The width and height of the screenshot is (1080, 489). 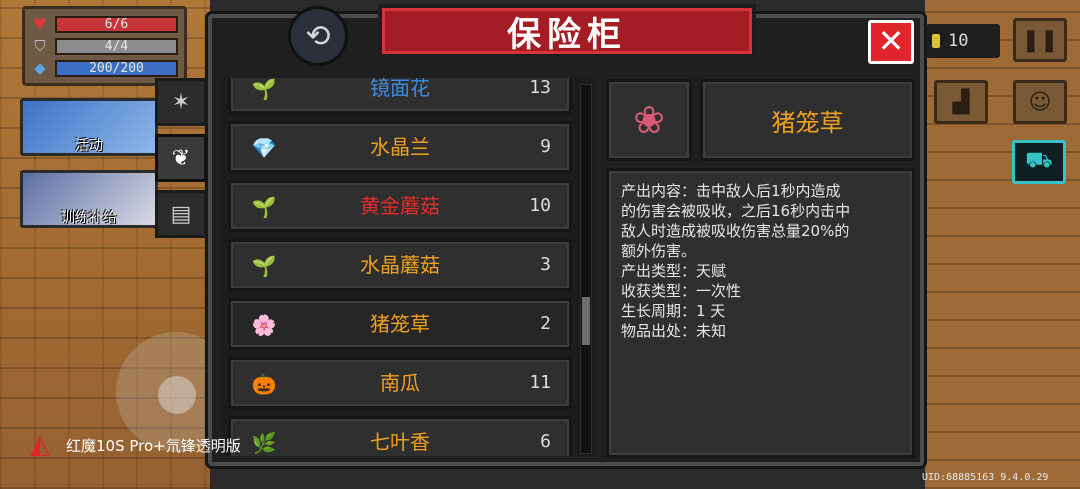 What do you see at coordinates (545, 146) in the screenshot?
I see `item-count: 9` at bounding box center [545, 146].